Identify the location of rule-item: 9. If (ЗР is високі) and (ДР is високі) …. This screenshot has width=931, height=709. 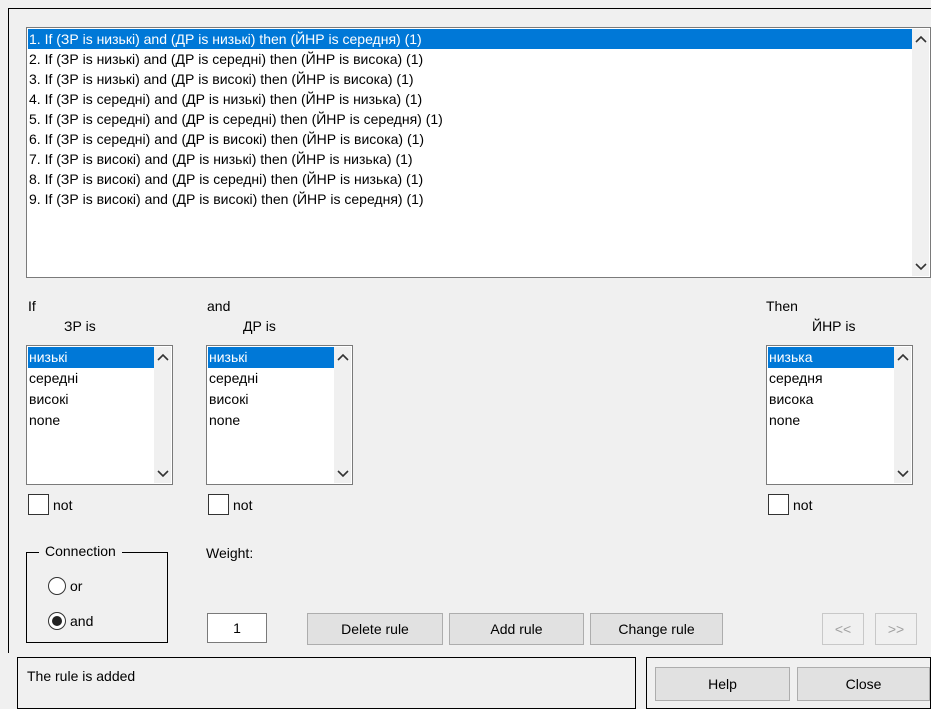
(470, 199).